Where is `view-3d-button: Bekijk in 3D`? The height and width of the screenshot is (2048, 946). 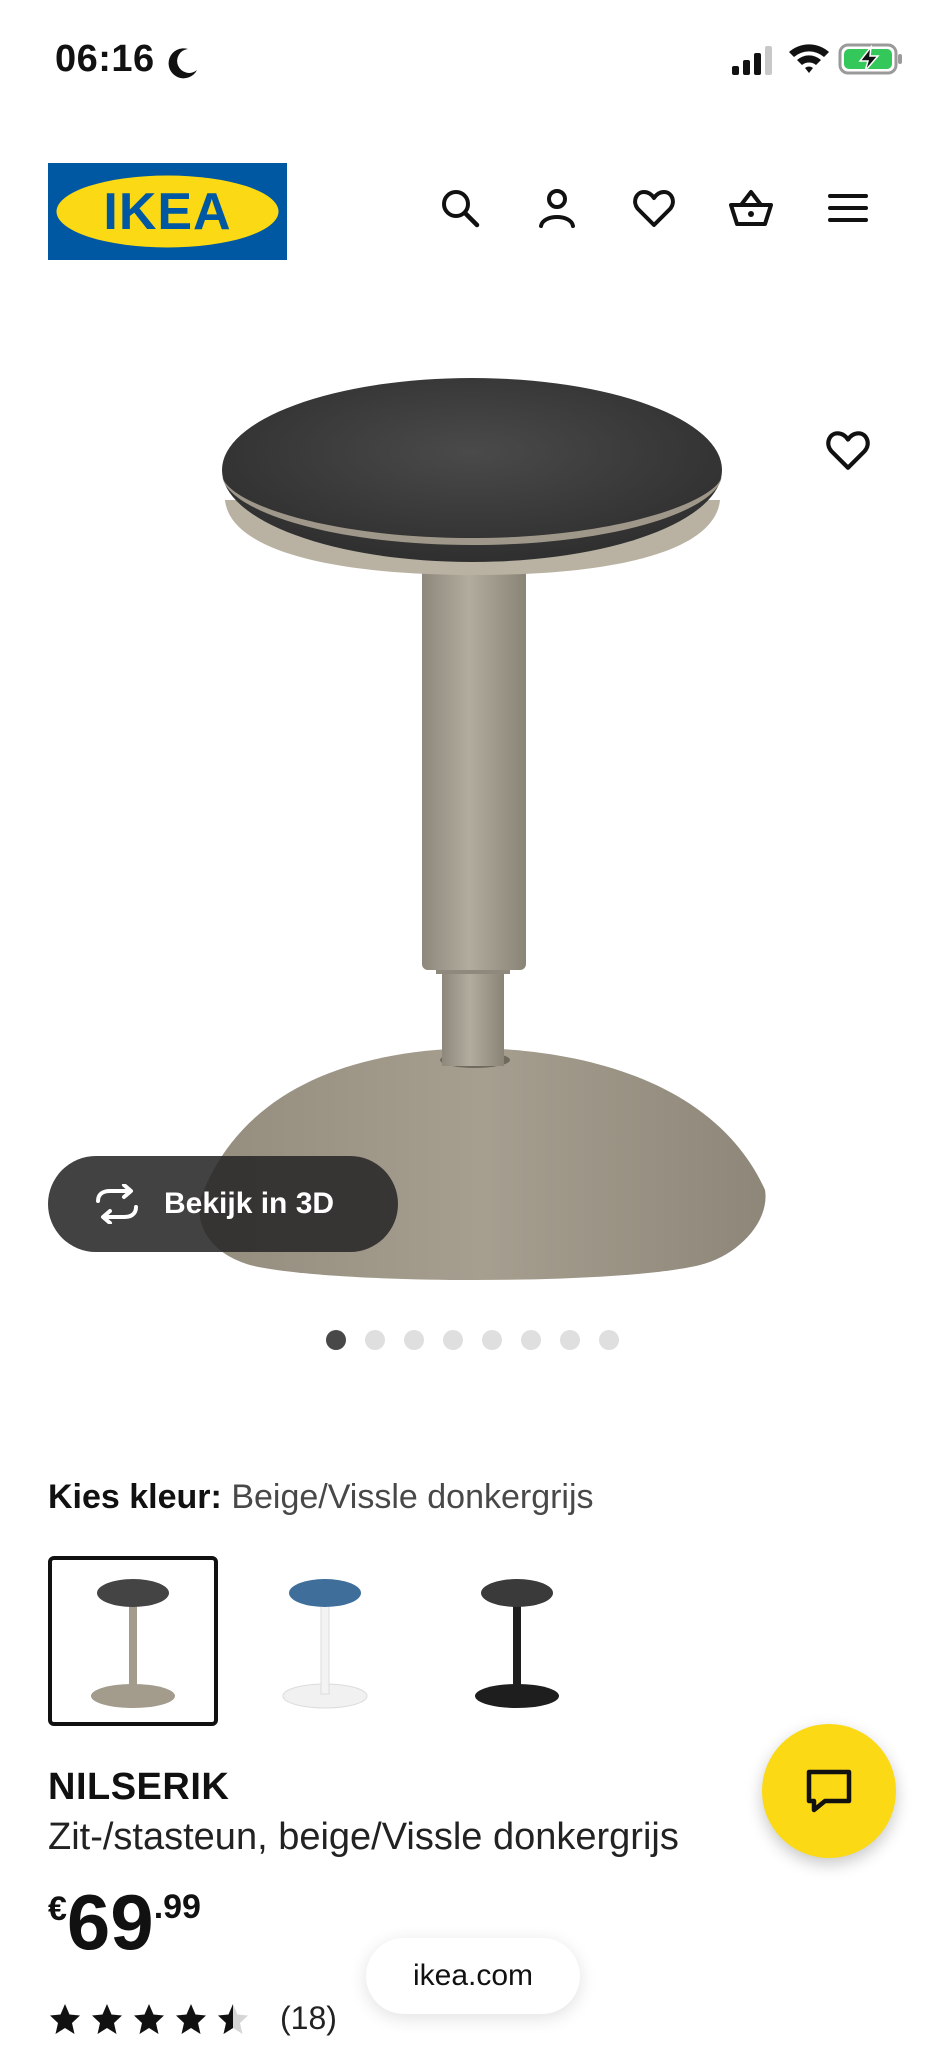 view-3d-button: Bekijk in 3D is located at coordinates (223, 1204).